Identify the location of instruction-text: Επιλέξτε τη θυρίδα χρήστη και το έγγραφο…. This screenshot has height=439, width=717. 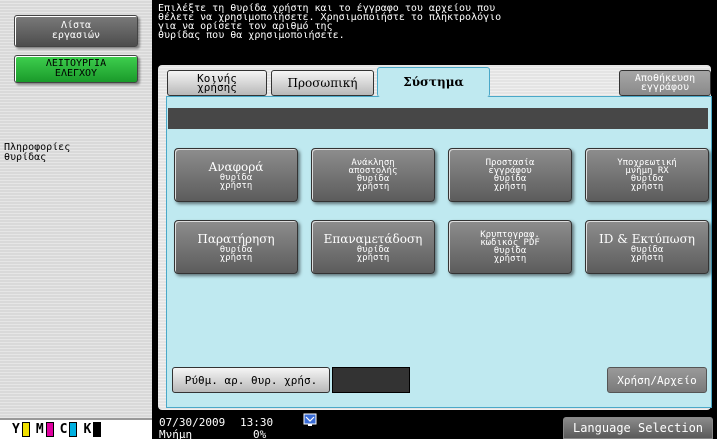
(330, 22).